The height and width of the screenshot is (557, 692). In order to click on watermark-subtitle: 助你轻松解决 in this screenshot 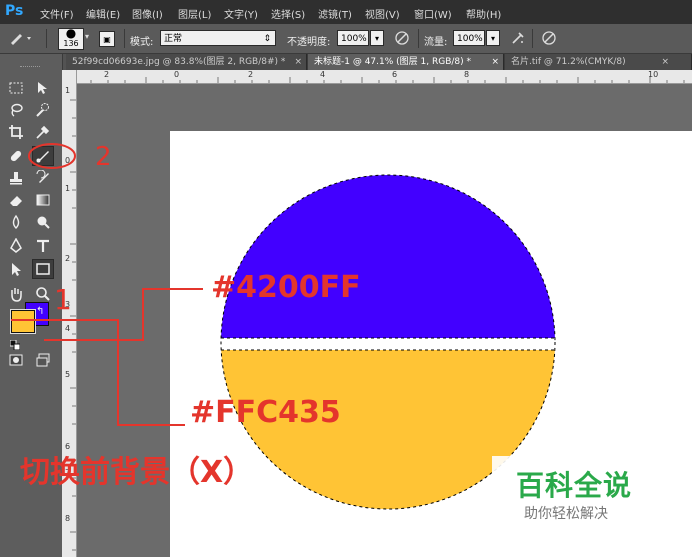, I will do `click(566, 514)`.